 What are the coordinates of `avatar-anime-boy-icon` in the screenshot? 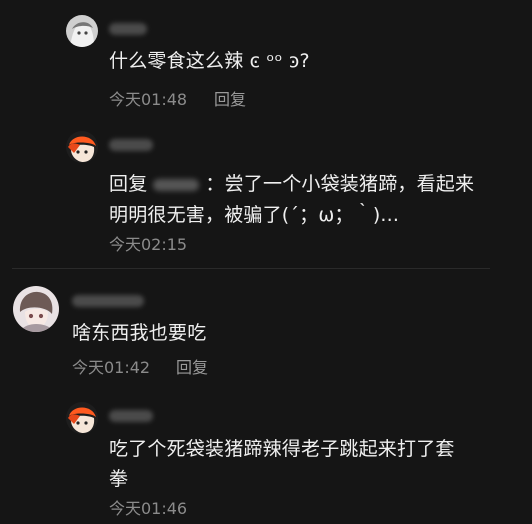 It's located at (36, 309).